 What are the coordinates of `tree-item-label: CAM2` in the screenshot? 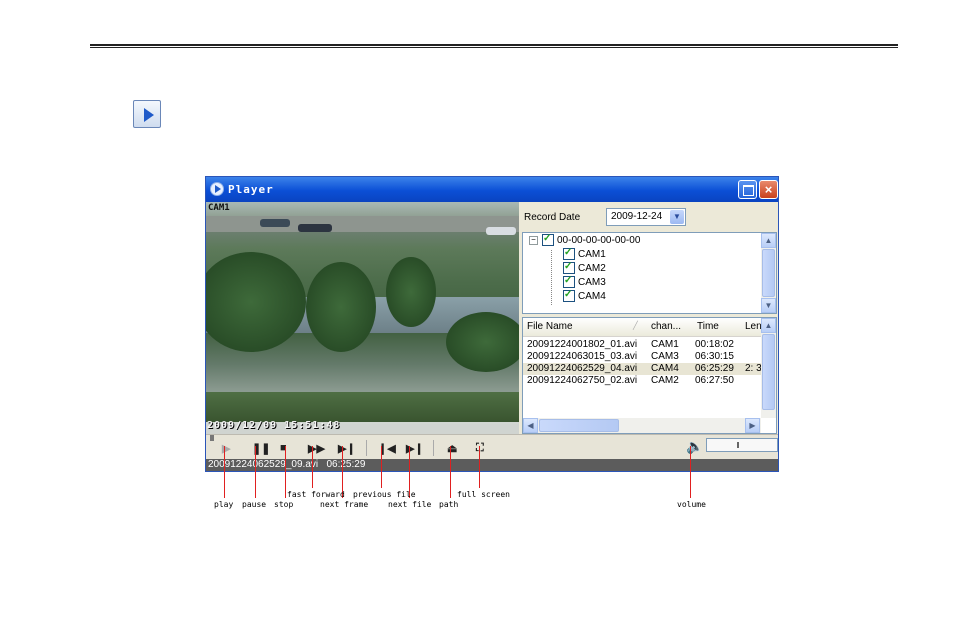 It's located at (592, 268).